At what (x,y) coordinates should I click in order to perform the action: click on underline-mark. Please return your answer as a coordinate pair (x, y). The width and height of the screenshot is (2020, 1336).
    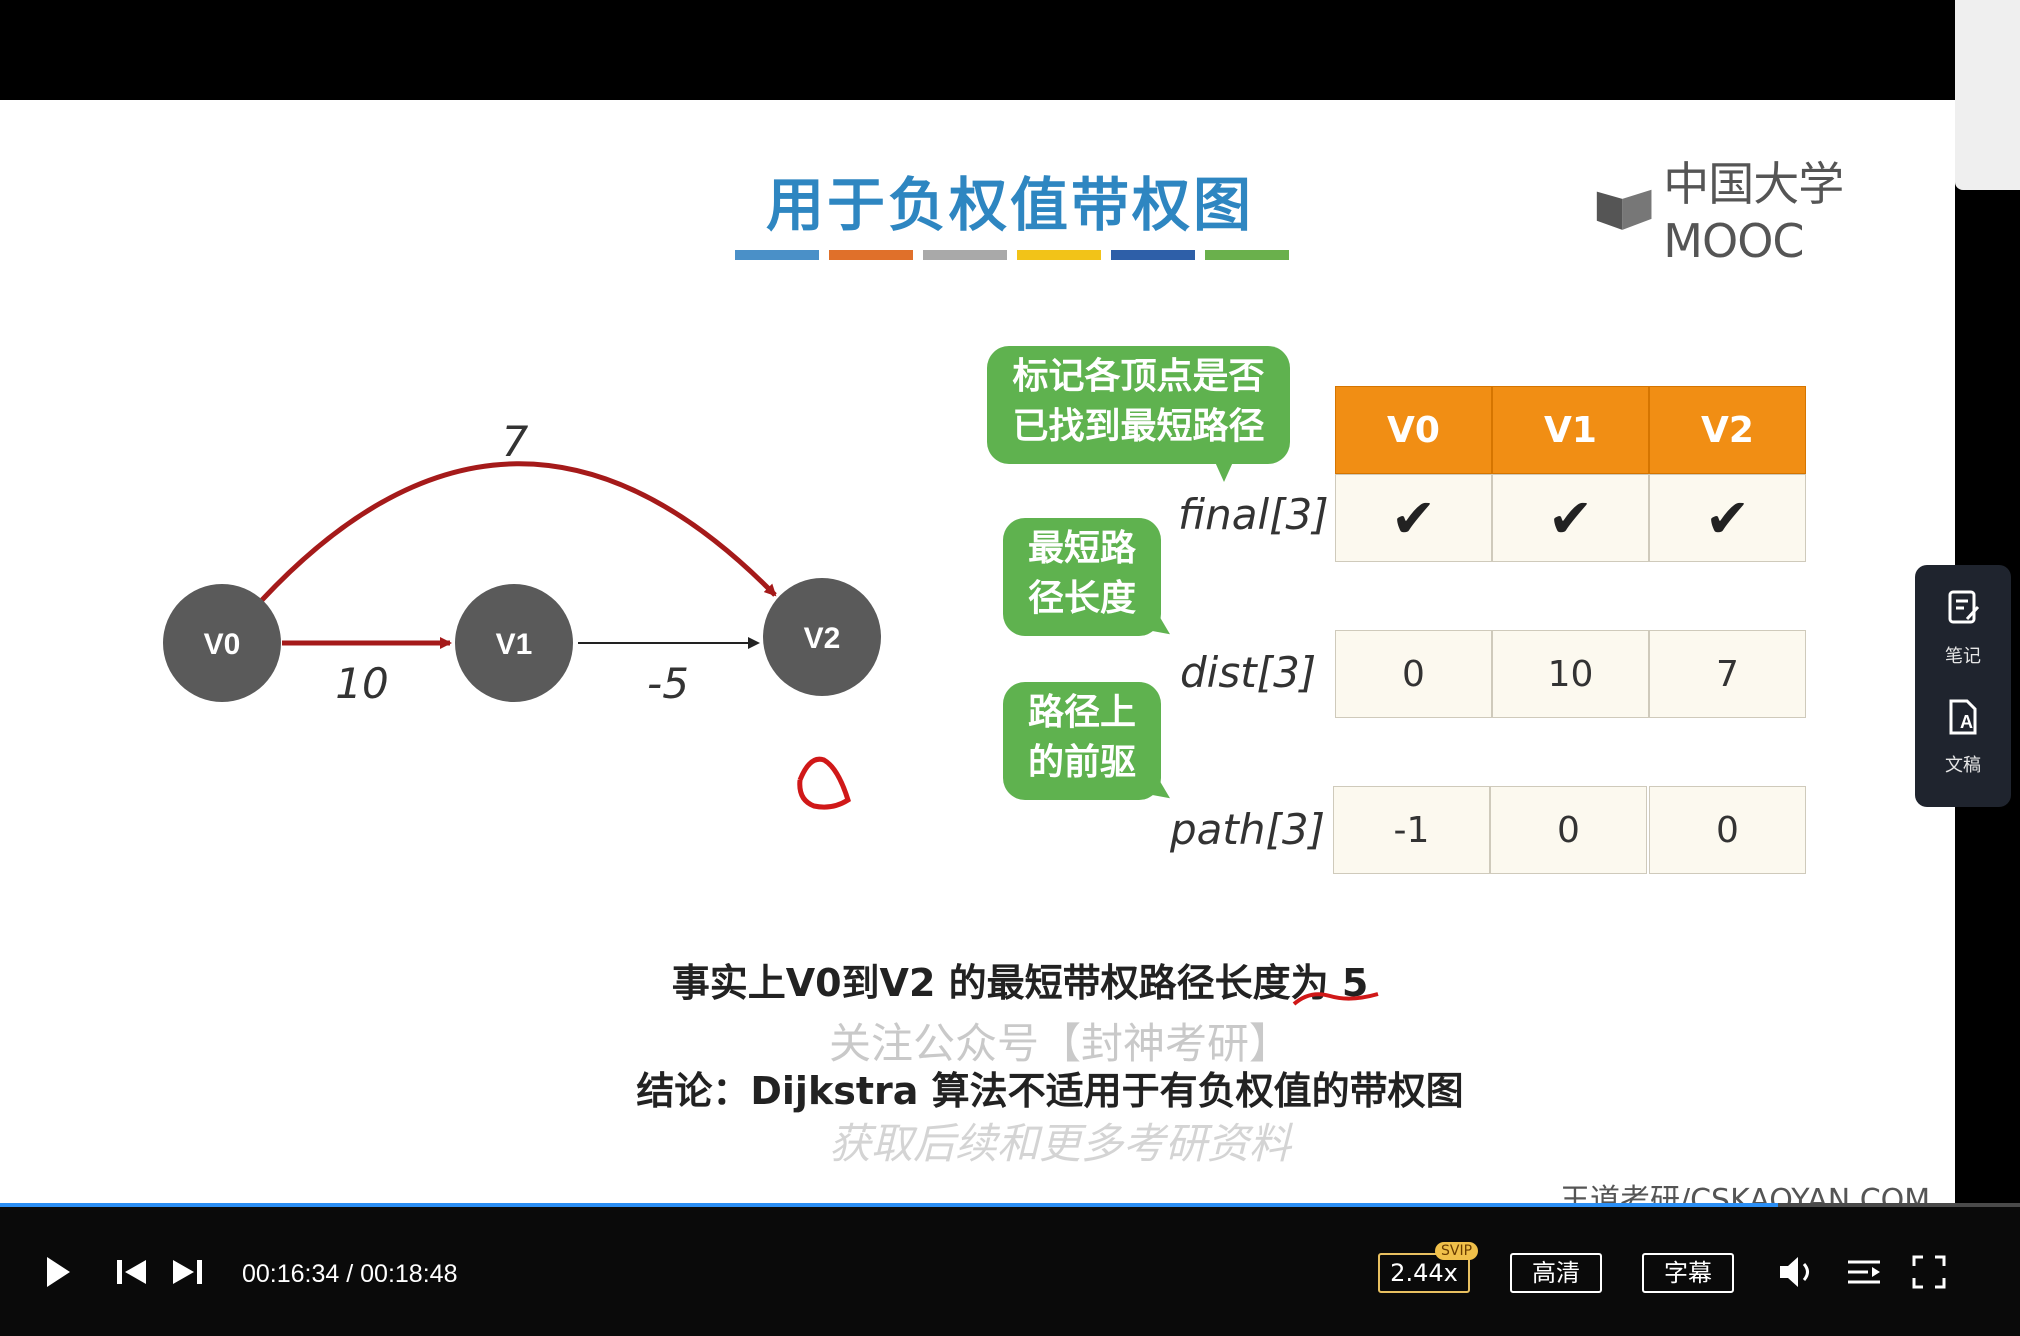
    Looking at the image, I should click on (1335, 999).